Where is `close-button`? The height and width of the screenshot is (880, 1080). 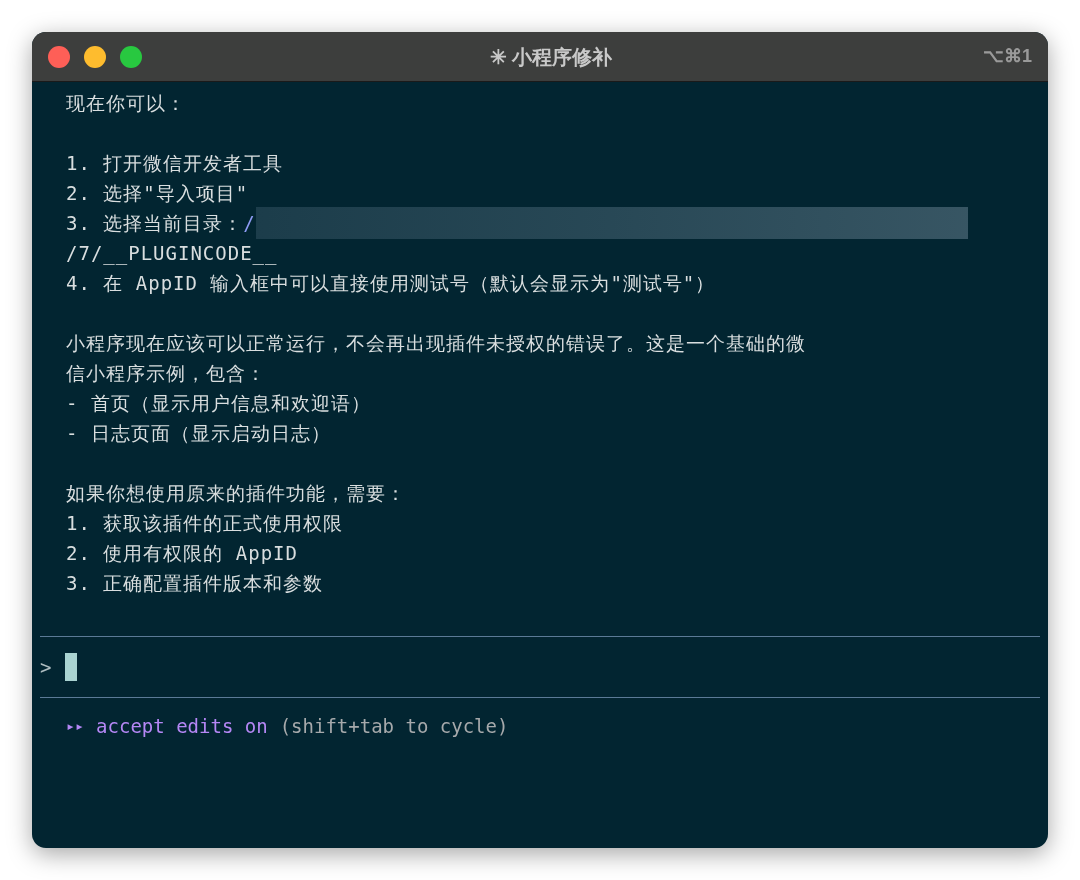 close-button is located at coordinates (59, 56).